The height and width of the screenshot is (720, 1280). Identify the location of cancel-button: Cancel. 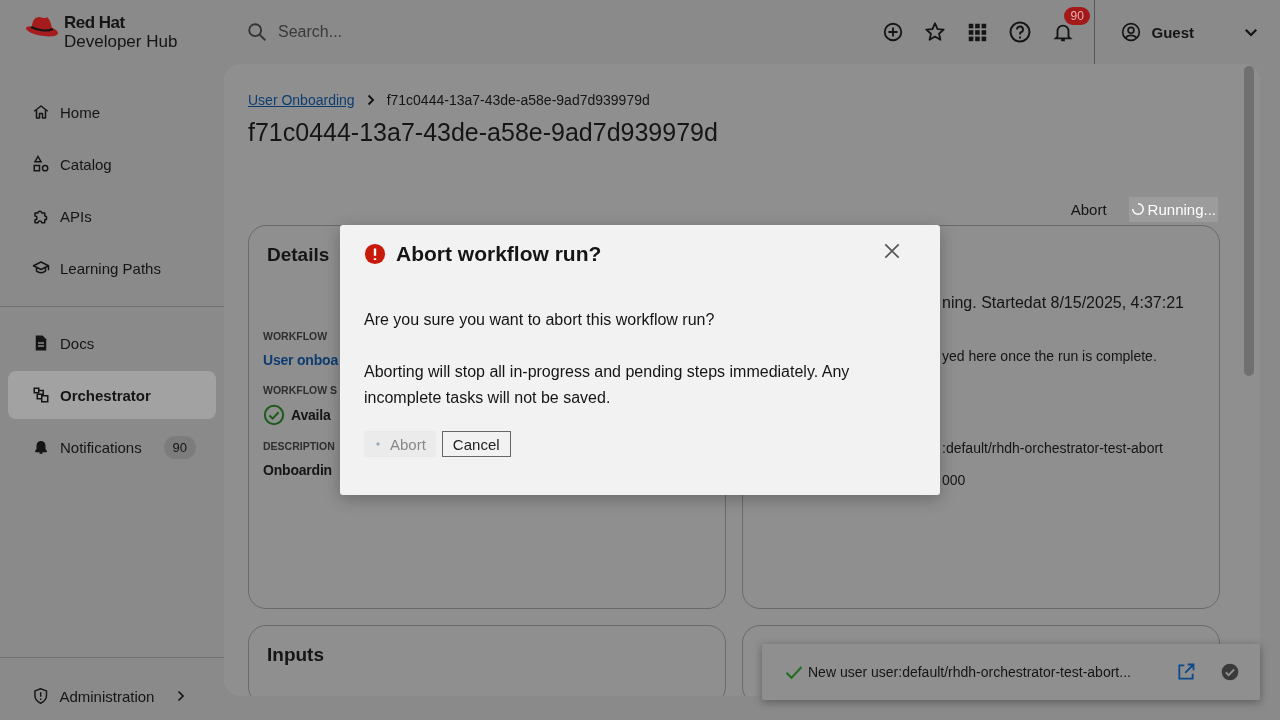
(476, 444).